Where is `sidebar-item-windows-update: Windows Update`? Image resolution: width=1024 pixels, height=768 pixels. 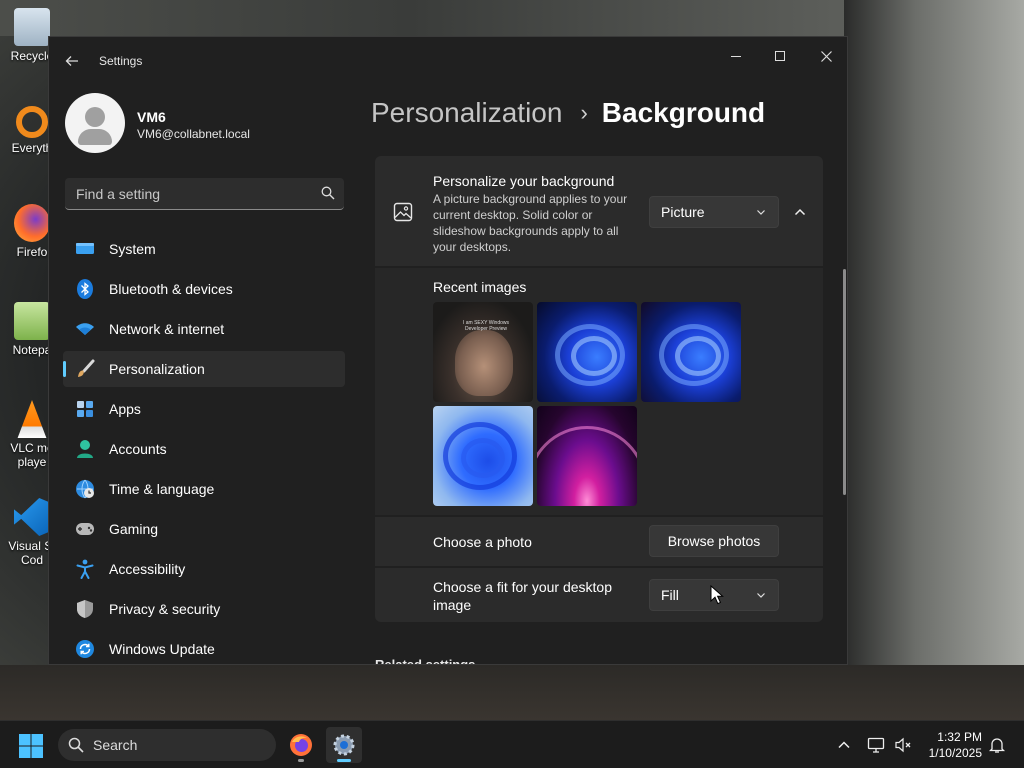
sidebar-item-windows-update: Windows Update is located at coordinates (204, 647).